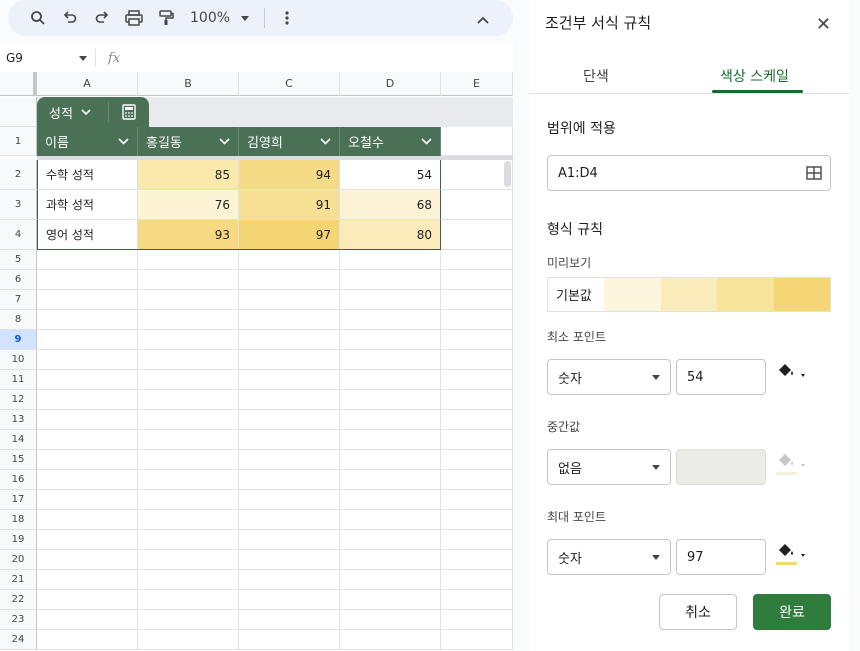 This screenshot has width=860, height=651. What do you see at coordinates (426, 141) in the screenshot?
I see `chevron-down-icon` at bounding box center [426, 141].